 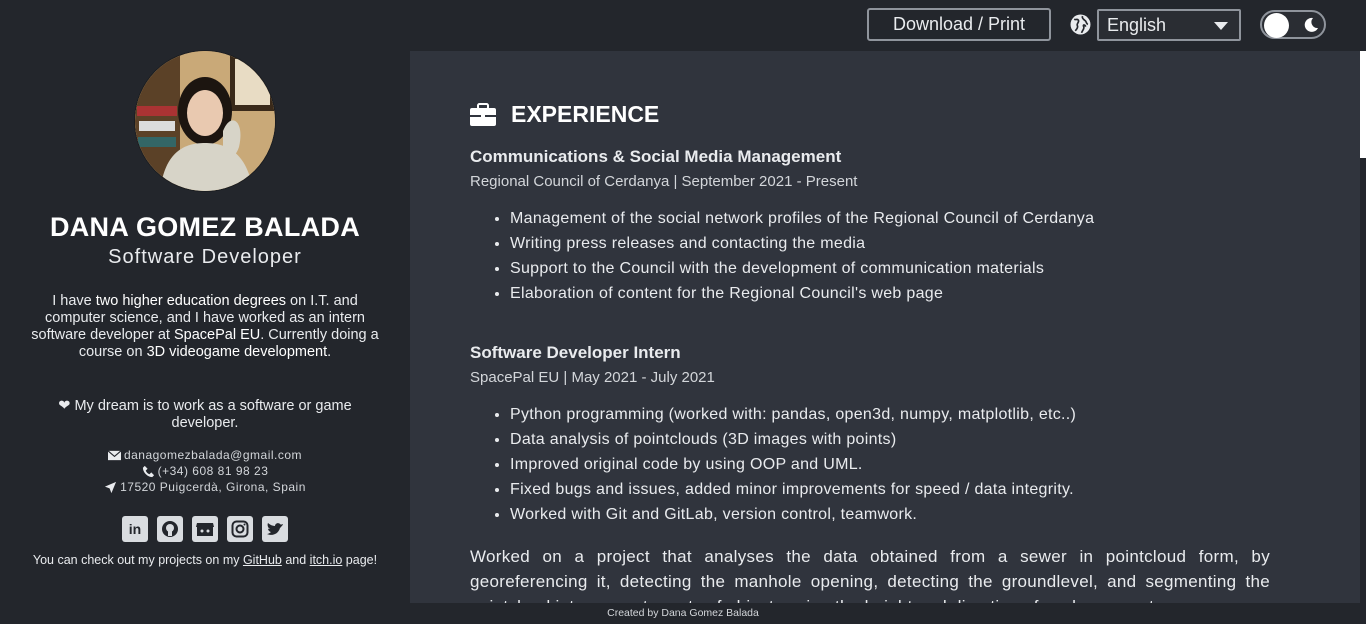 What do you see at coordinates (1276, 25) in the screenshot?
I see `toggle-knob` at bounding box center [1276, 25].